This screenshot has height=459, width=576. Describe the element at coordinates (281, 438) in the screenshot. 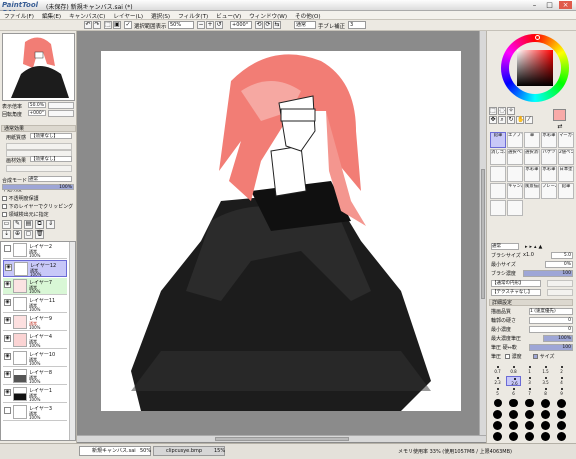

I see `canvas-h-scrollbar` at that location.